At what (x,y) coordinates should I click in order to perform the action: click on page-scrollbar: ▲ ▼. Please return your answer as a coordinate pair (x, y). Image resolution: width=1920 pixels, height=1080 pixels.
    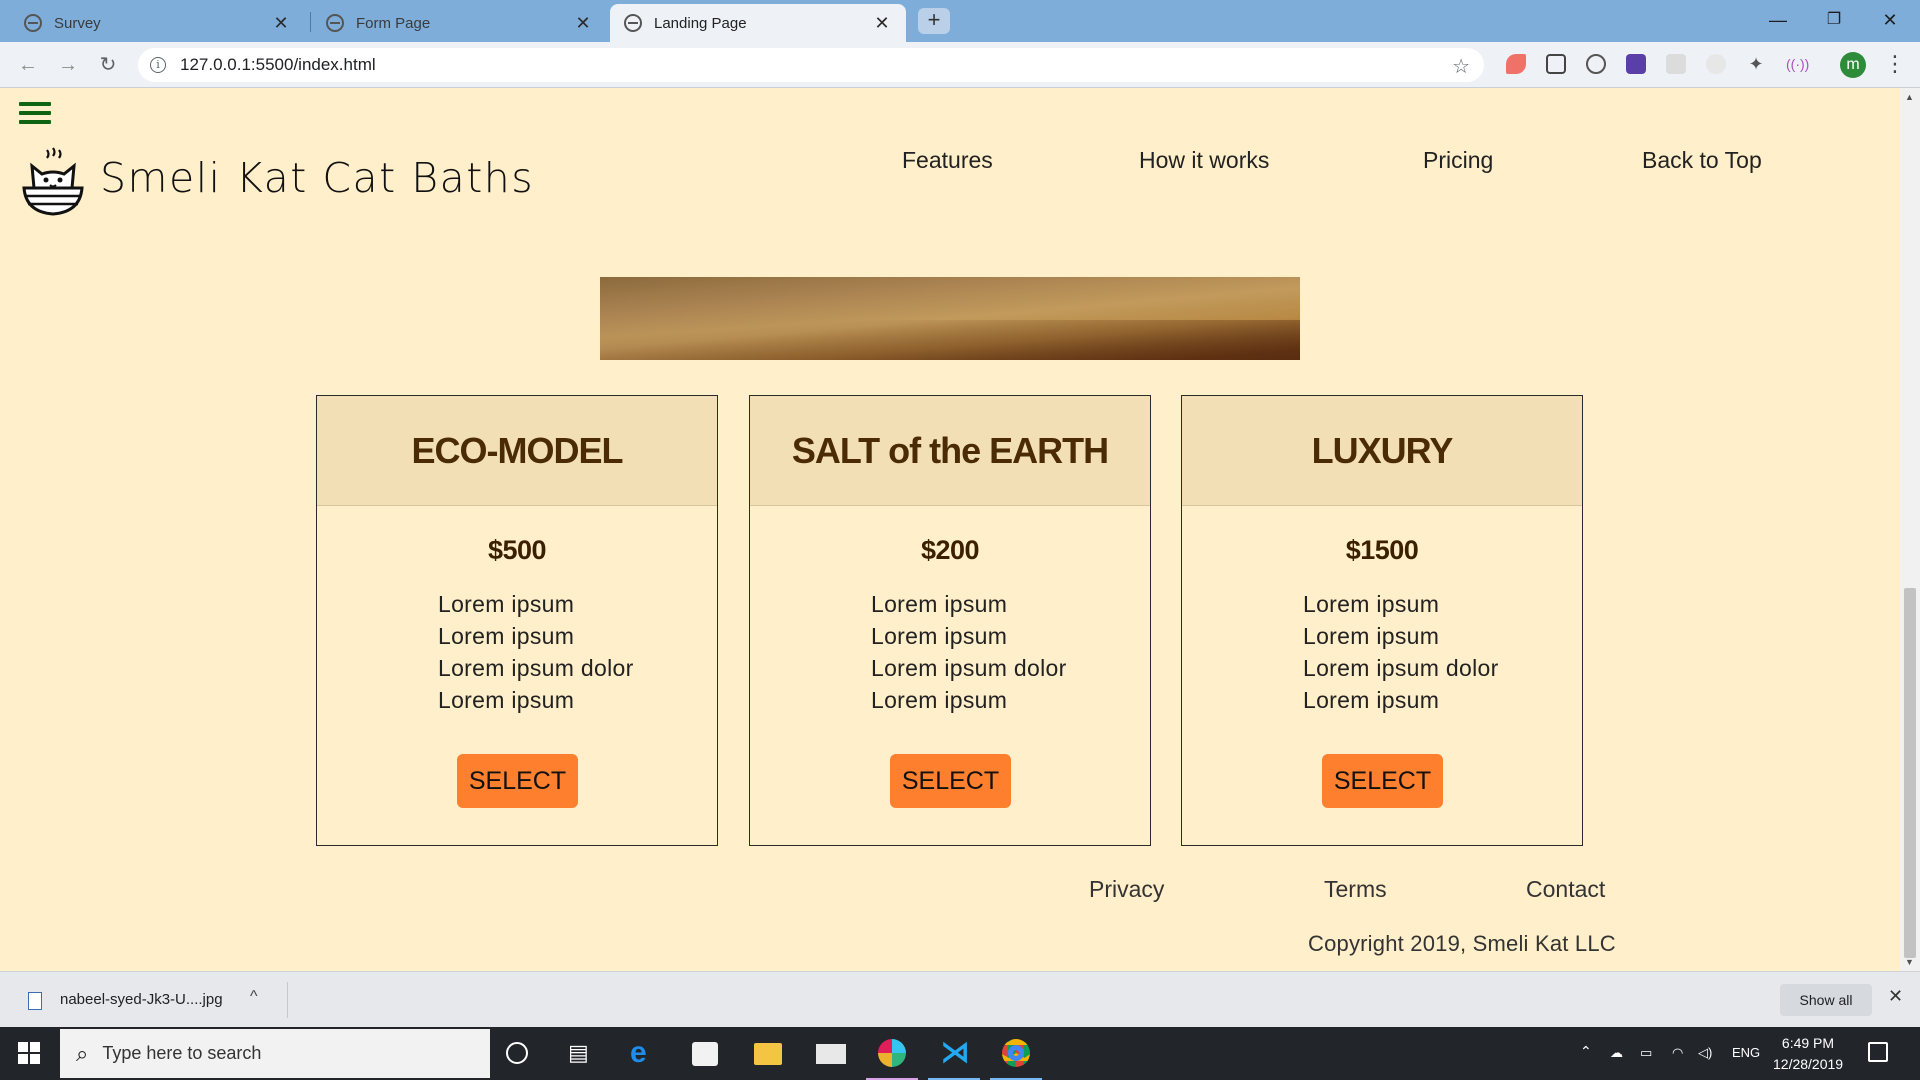
    Looking at the image, I should click on (1910, 529).